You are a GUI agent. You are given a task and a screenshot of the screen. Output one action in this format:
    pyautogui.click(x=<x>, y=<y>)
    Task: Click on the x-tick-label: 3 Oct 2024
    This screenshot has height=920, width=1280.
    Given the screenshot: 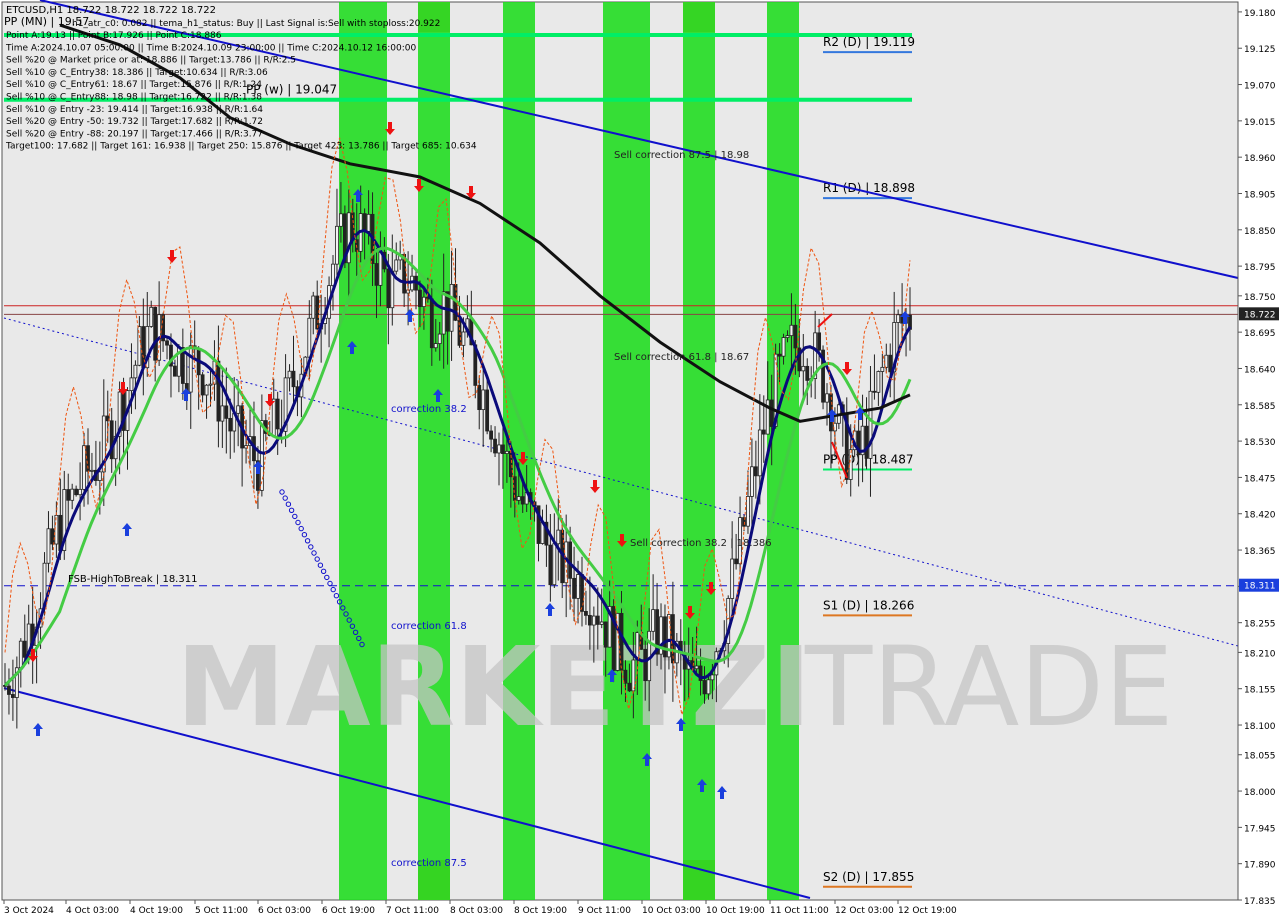 What is the action you would take?
    pyautogui.click(x=29, y=911)
    